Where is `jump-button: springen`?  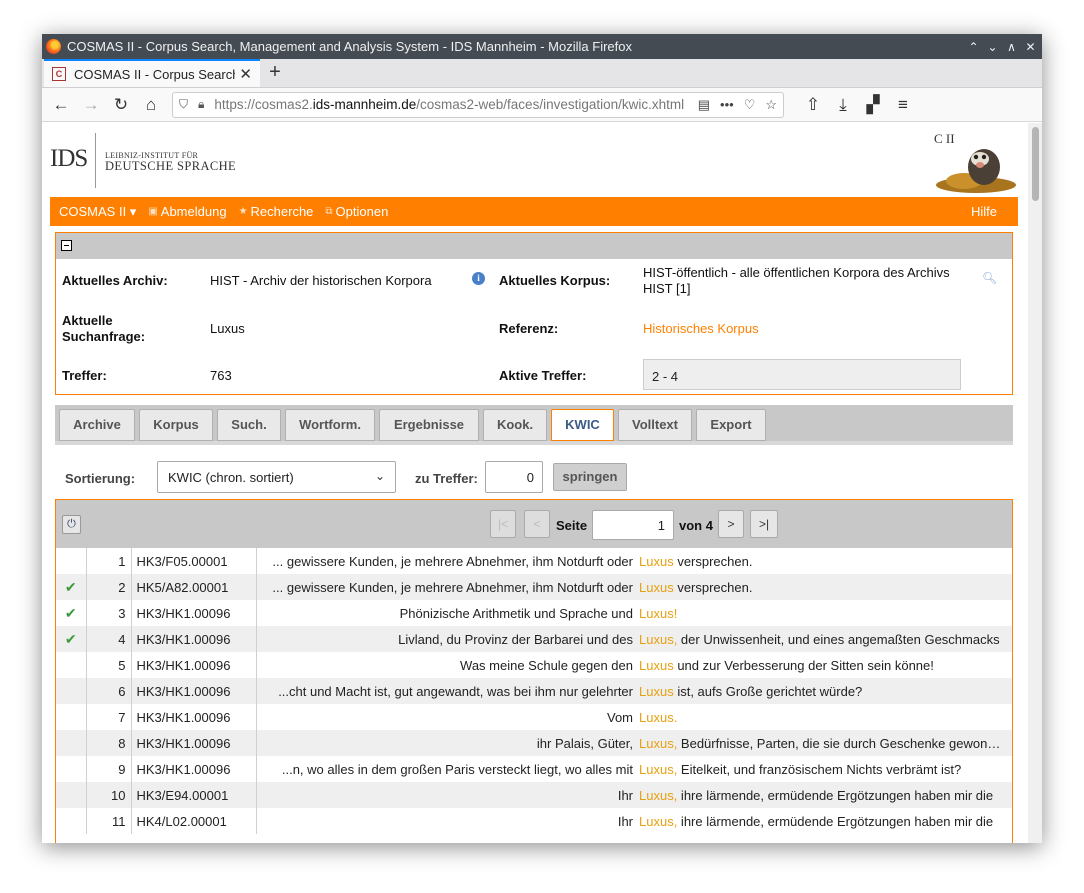 jump-button: springen is located at coordinates (590, 477).